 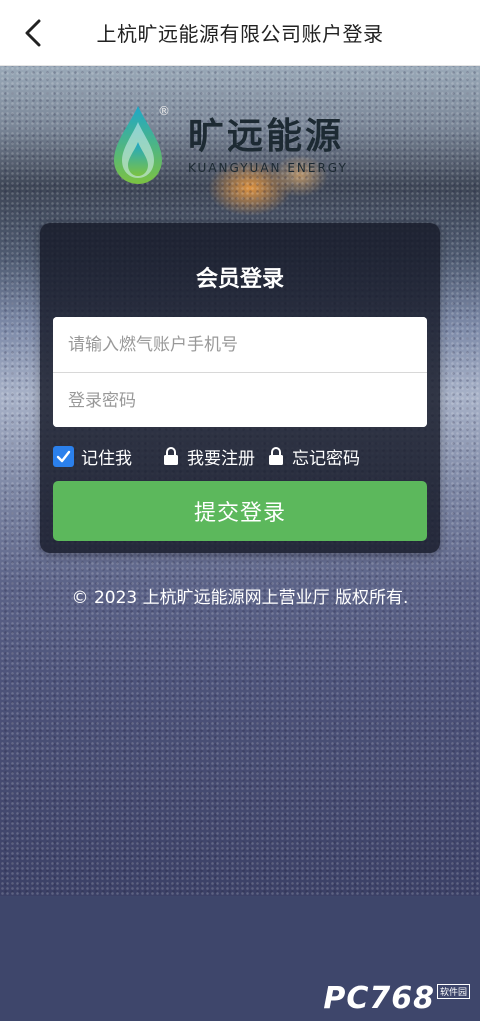 What do you see at coordinates (221, 458) in the screenshot?
I see `register-label: 我要注册` at bounding box center [221, 458].